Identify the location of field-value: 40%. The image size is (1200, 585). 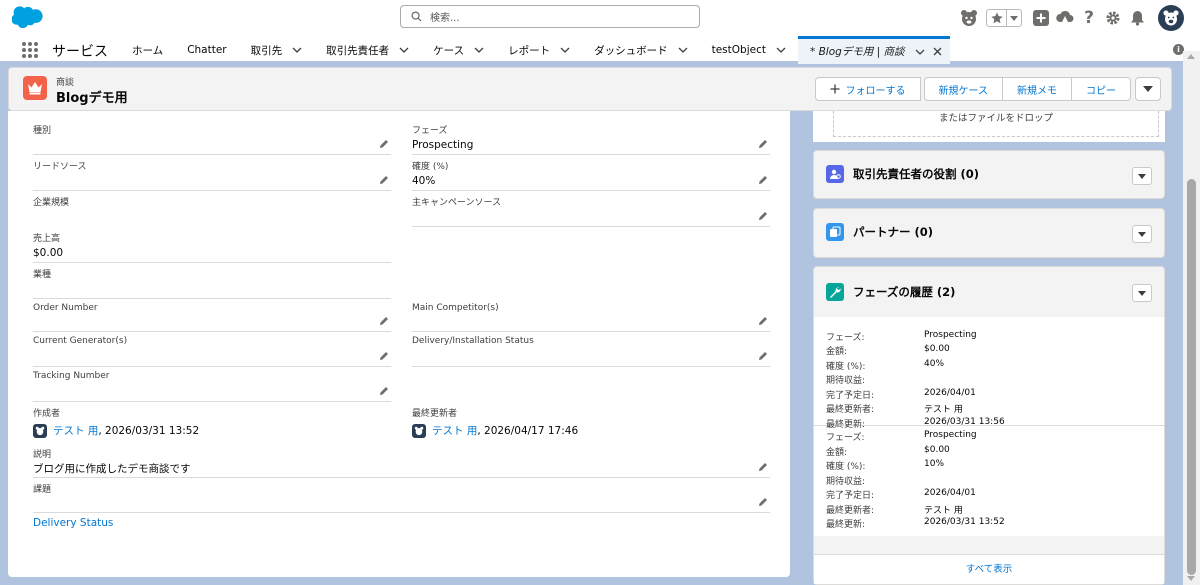
(424, 181).